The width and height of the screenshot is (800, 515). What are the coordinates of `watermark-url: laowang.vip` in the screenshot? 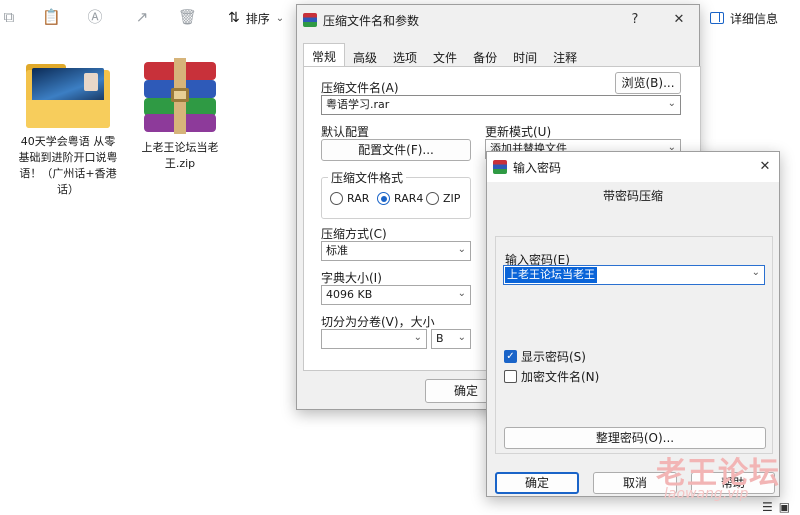 It's located at (706, 494).